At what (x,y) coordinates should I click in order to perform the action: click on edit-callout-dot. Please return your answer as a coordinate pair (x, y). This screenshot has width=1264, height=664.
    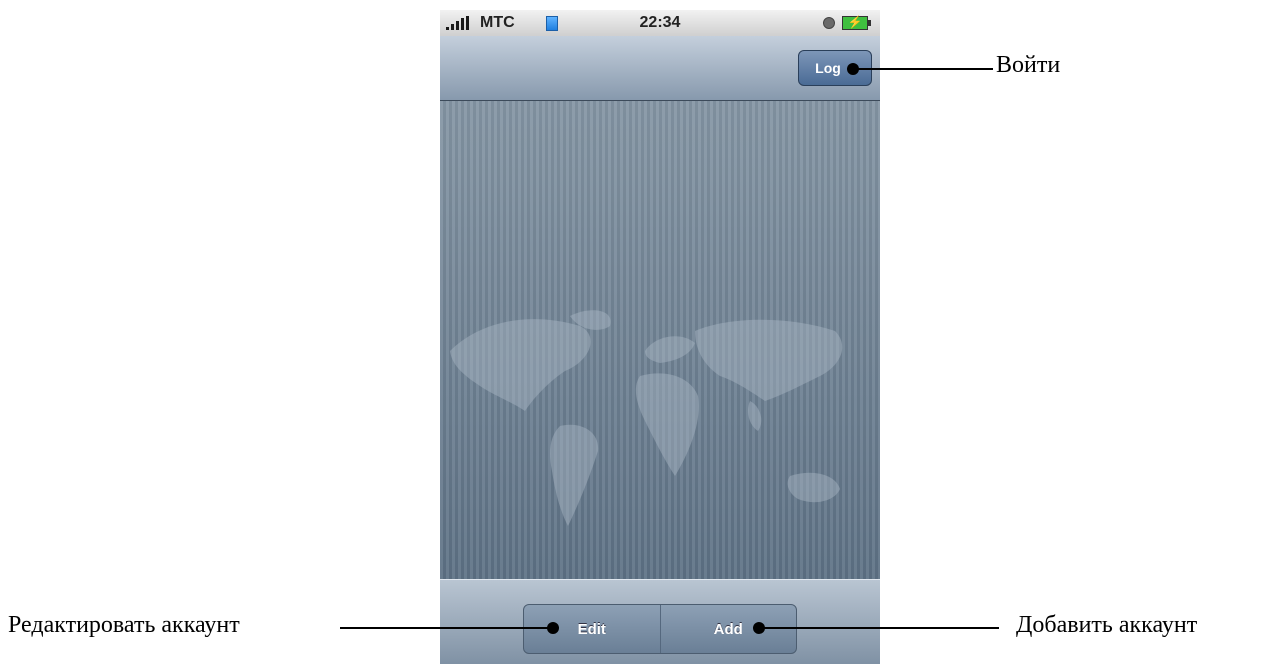
    Looking at the image, I should click on (553, 628).